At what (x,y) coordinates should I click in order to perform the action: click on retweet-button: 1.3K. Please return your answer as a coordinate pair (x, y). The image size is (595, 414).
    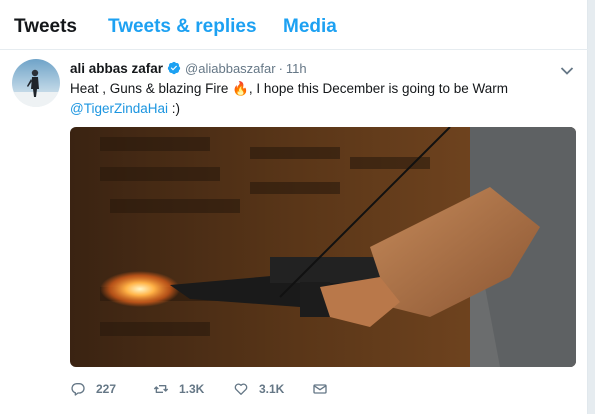
    Looking at the image, I should click on (178, 389).